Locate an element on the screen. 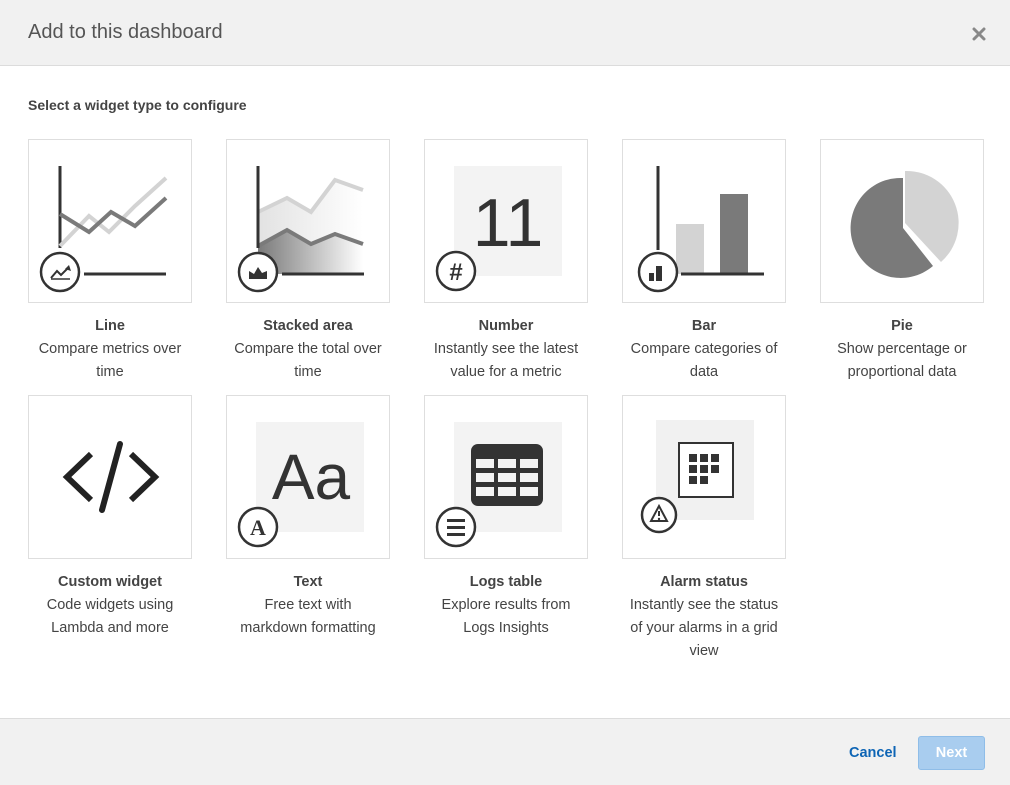  widget-desc: proportional data is located at coordinates (902, 372).